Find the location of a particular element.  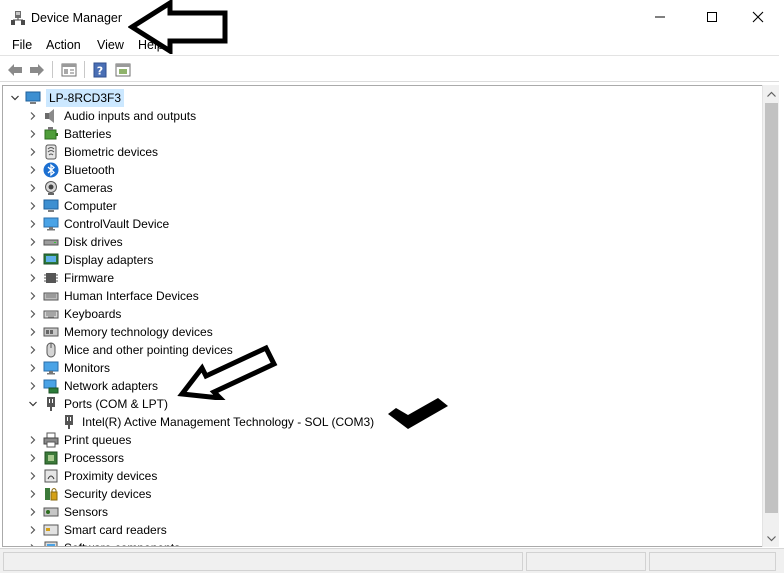

tree-category-label: Bluetooth is located at coordinates (89, 170).